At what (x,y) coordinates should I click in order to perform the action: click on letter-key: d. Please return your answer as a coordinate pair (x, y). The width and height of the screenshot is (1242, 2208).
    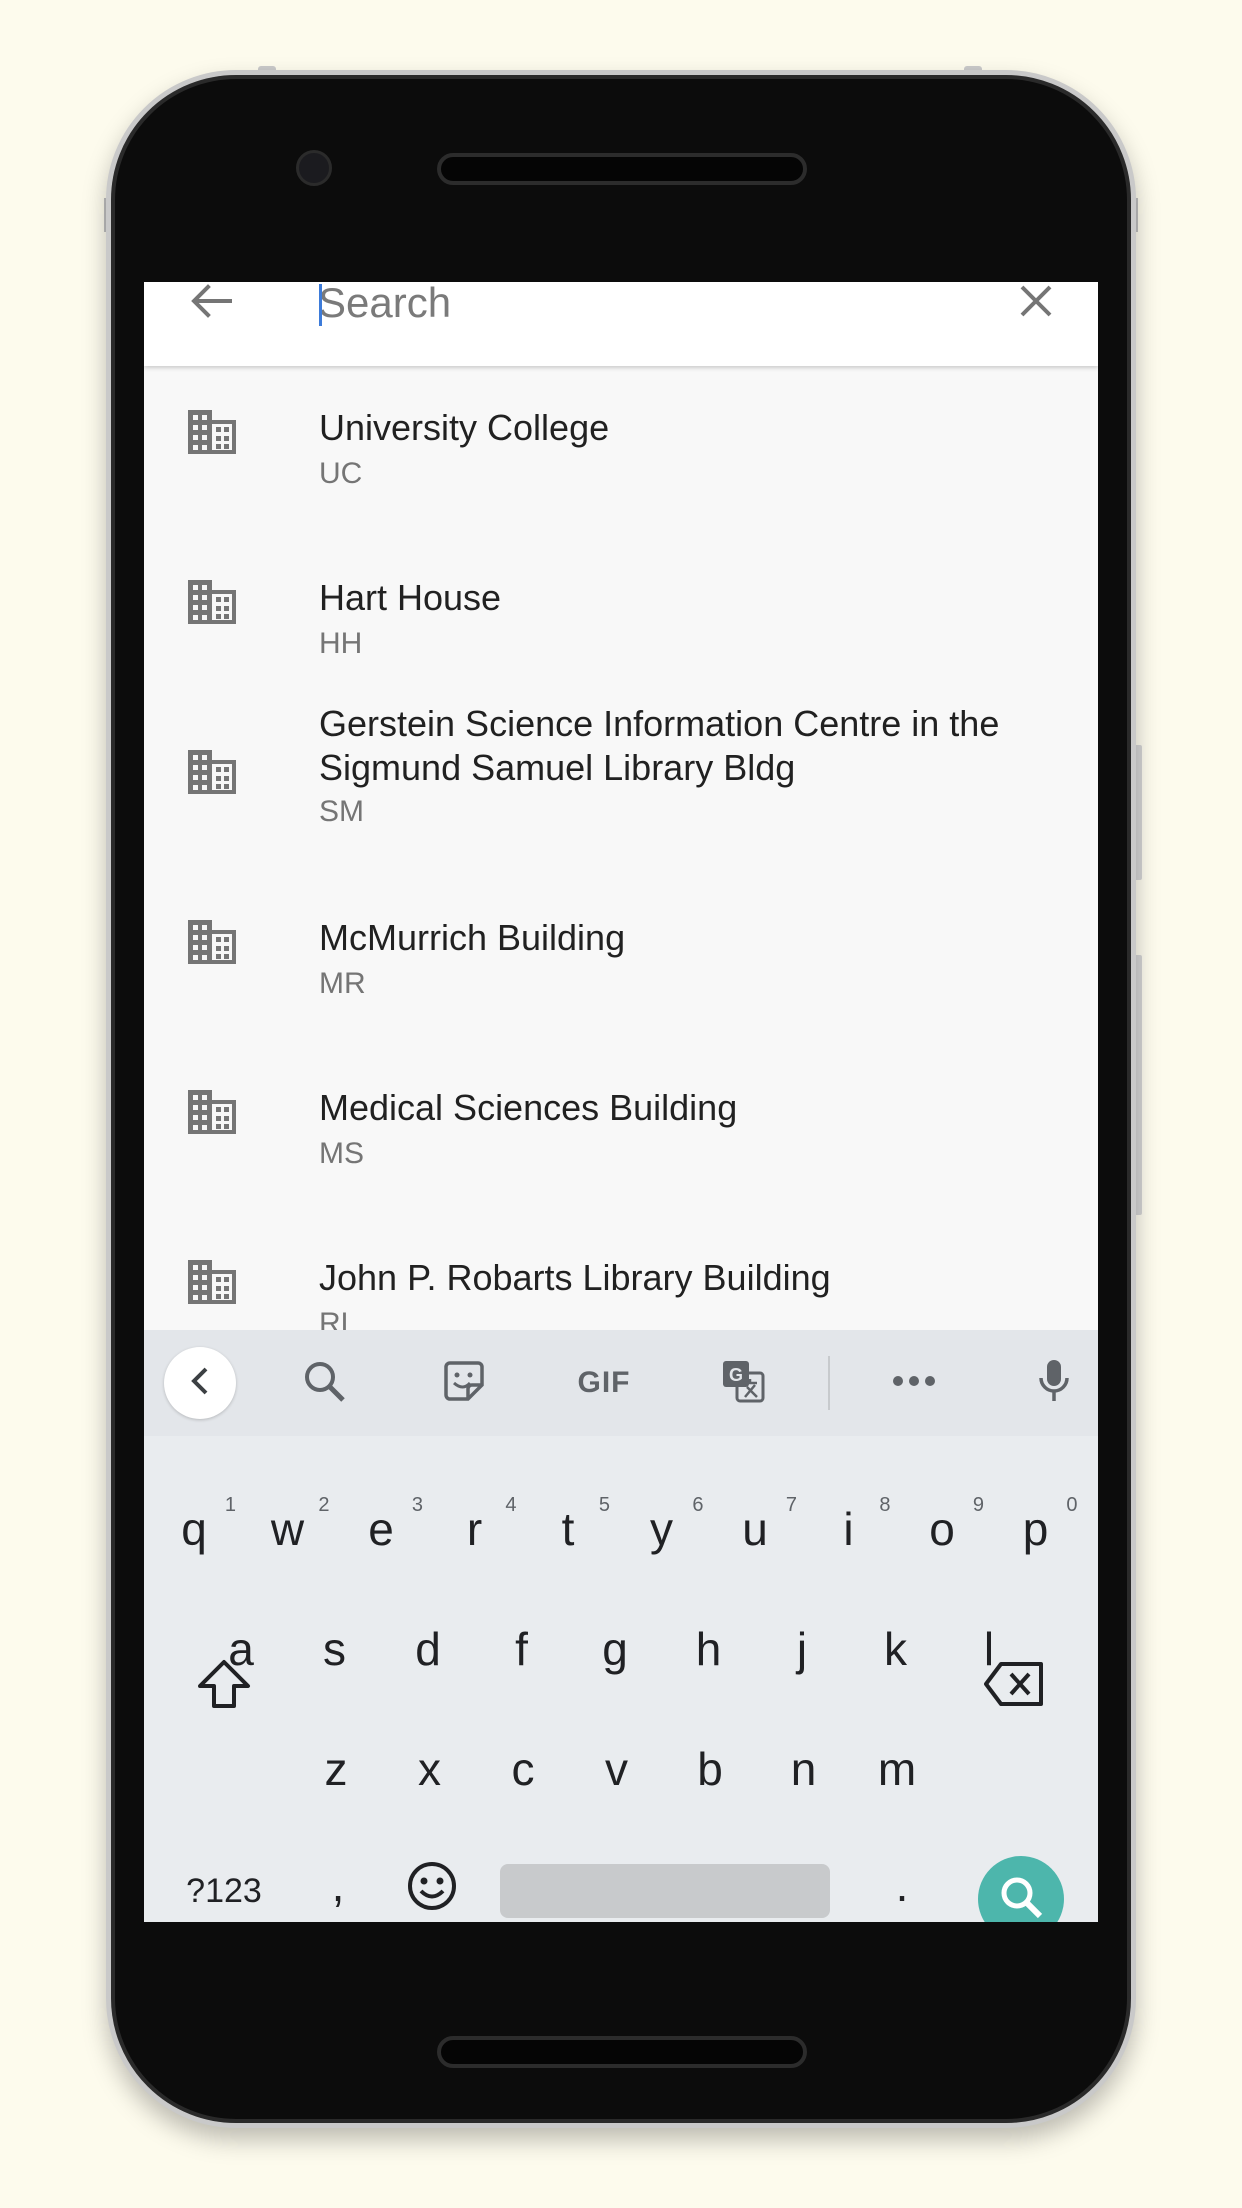
    Looking at the image, I should click on (428, 1649).